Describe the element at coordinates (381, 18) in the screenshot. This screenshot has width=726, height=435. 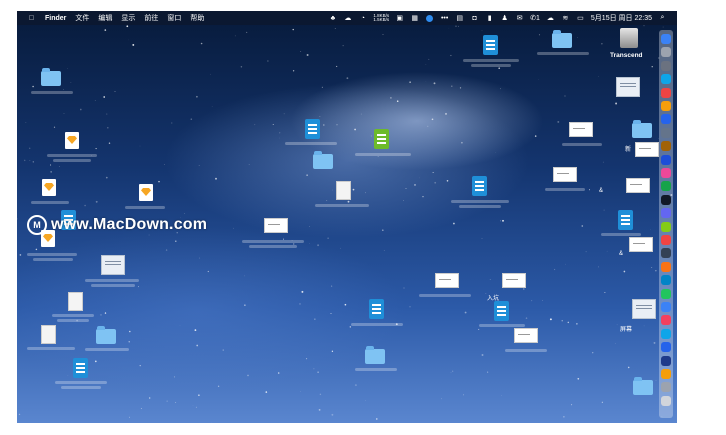
I see `network-speed: 1.8KB/s 1.5KB/s` at that location.